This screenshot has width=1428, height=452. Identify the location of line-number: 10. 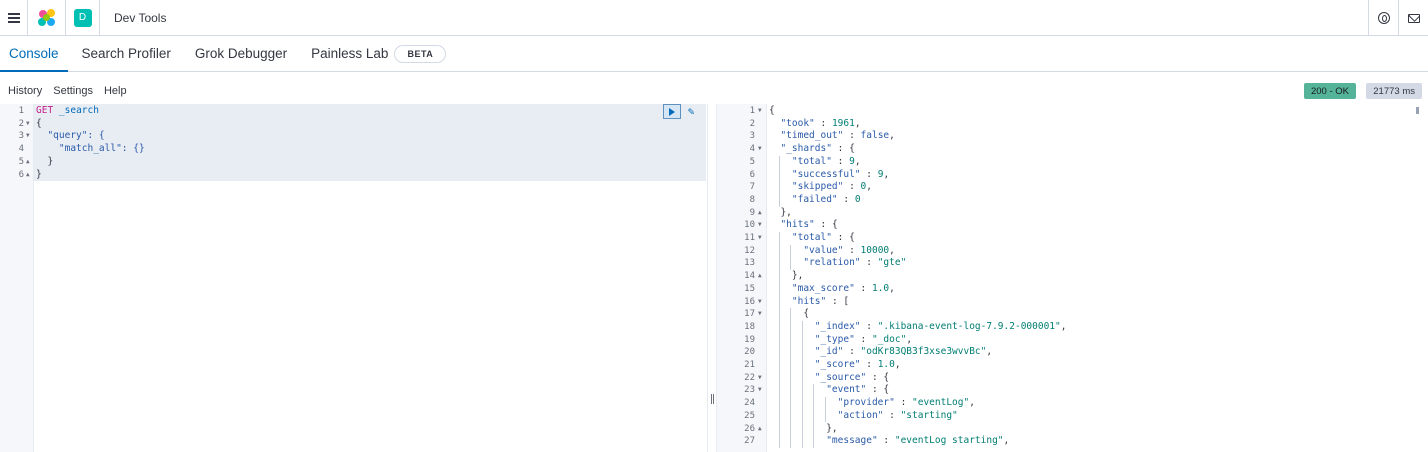
(749, 225).